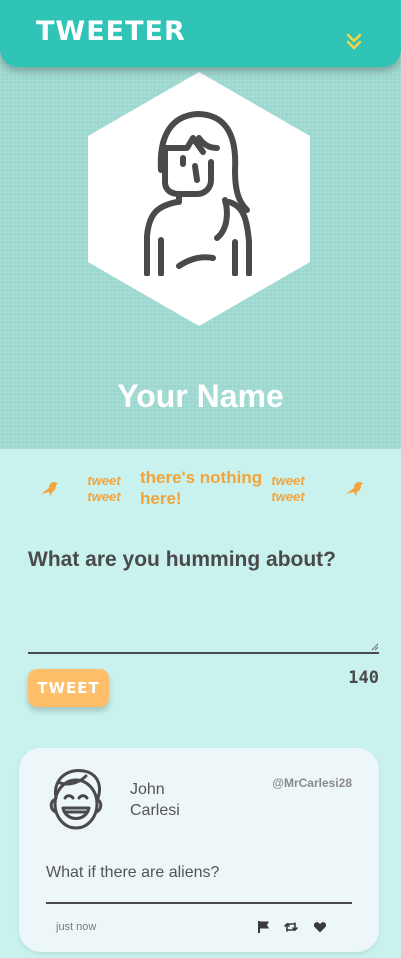 This screenshot has width=401, height=958. I want to click on tweet-author-name: John Carlesi, so click(155, 800).